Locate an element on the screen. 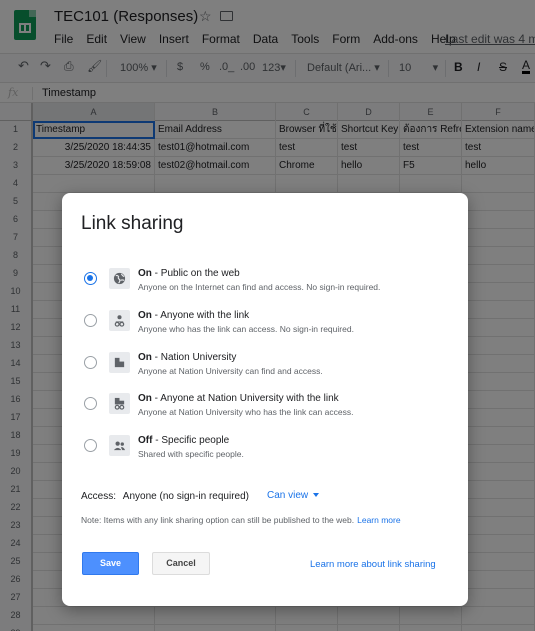 The width and height of the screenshot is (535, 631). cancel-button: Cancel is located at coordinates (181, 563).